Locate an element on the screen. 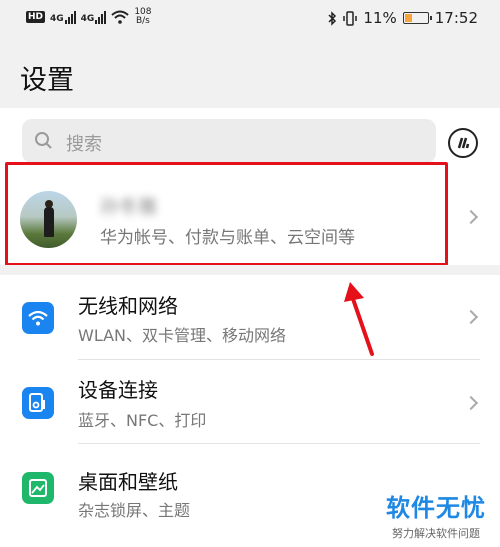  menu-item-title: 无线和网络 is located at coordinates (128, 306).